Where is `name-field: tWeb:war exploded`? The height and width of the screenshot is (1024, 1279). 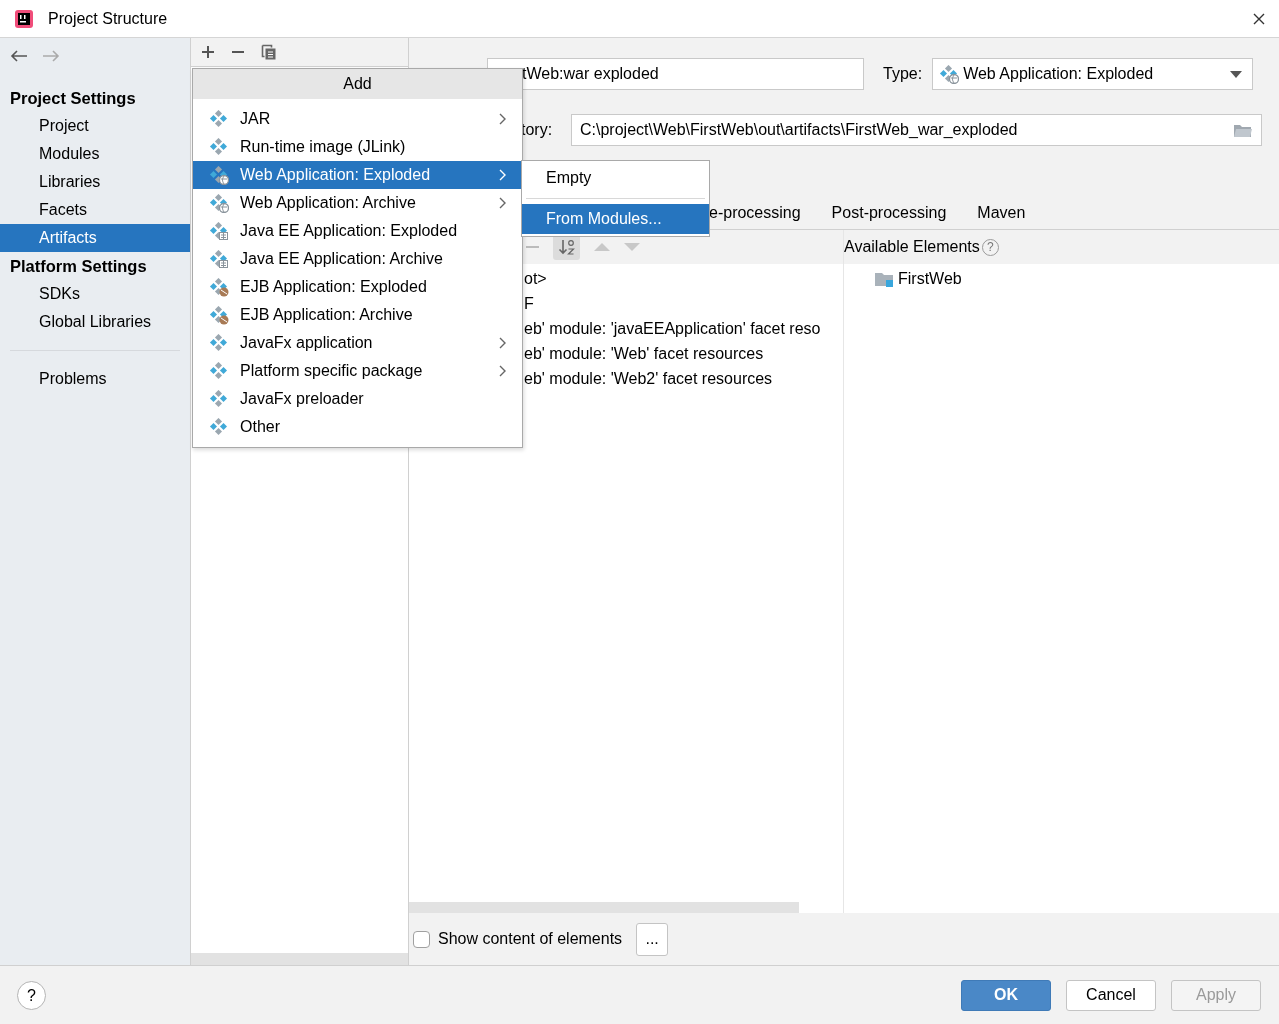
name-field: tWeb:war exploded is located at coordinates (675, 74).